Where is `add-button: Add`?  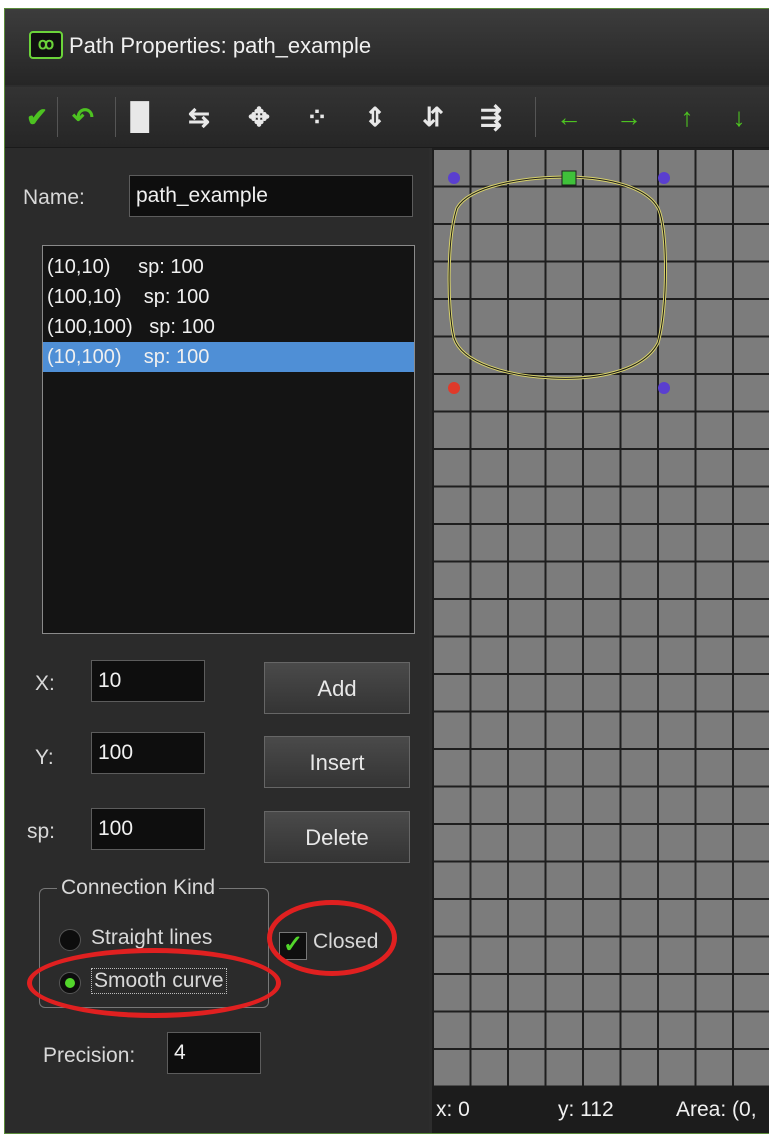 add-button: Add is located at coordinates (337, 688).